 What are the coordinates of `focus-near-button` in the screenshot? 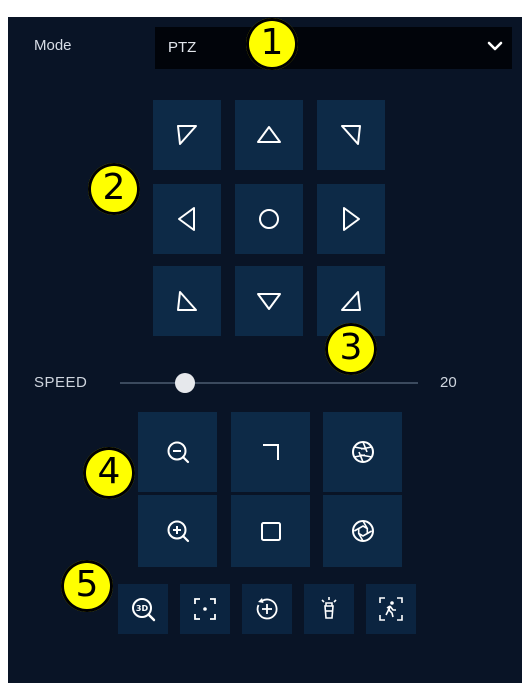 It's located at (270, 452).